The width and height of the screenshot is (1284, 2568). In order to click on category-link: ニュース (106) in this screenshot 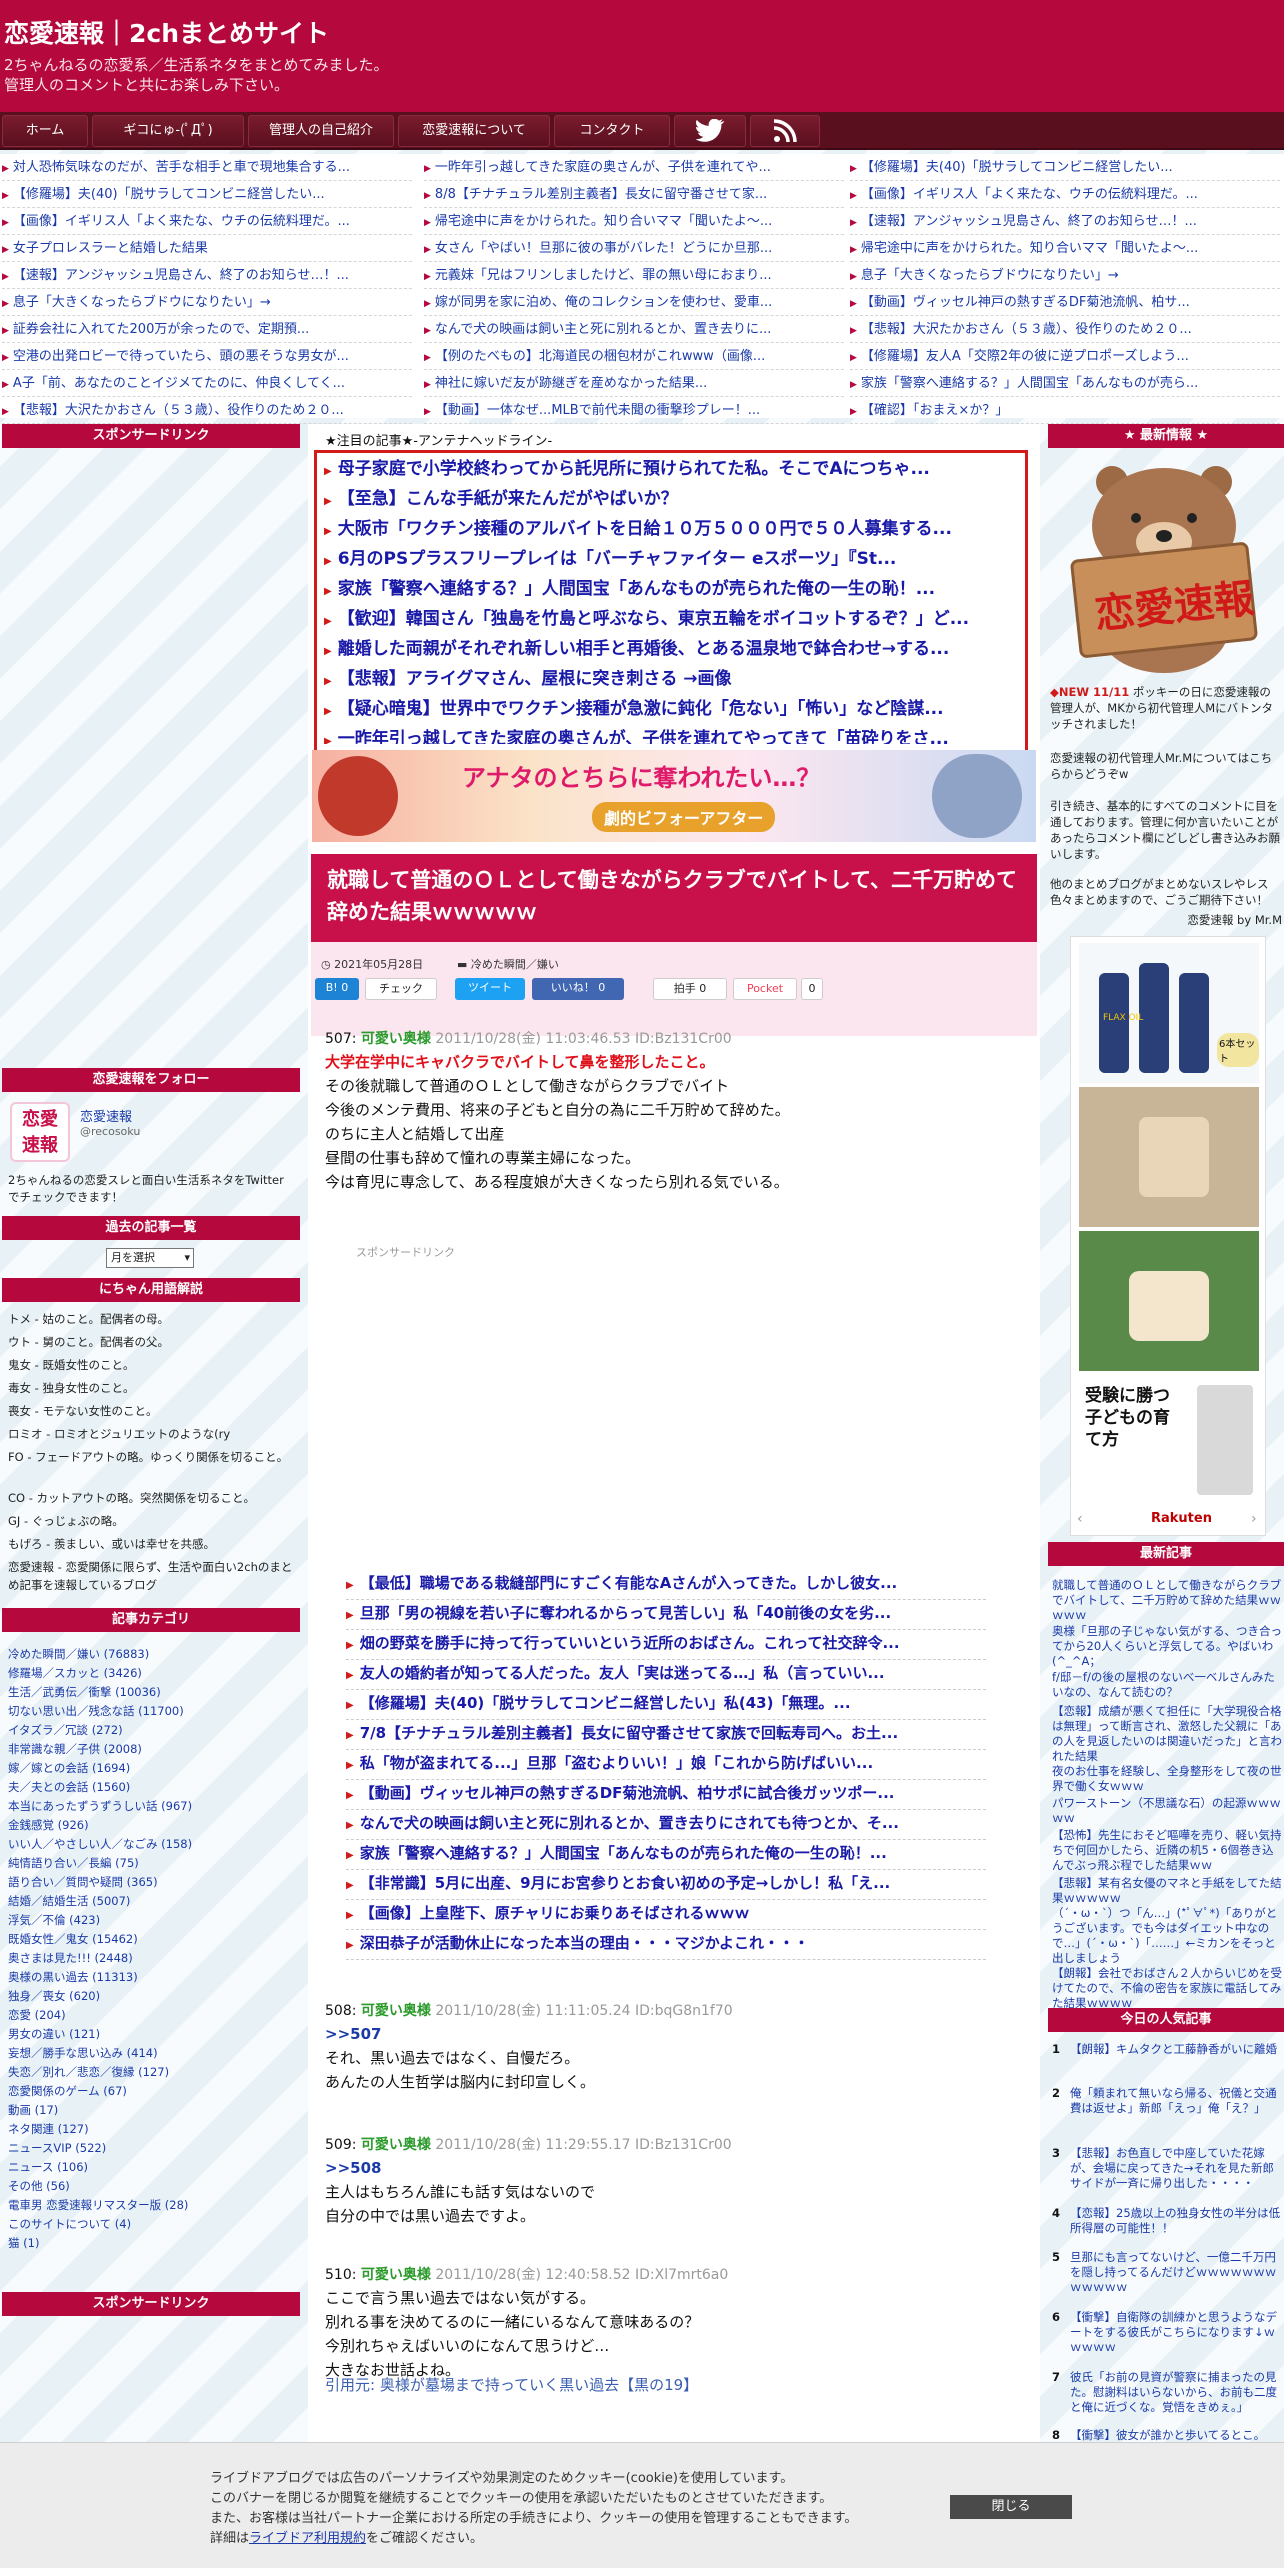, I will do `click(48, 2167)`.